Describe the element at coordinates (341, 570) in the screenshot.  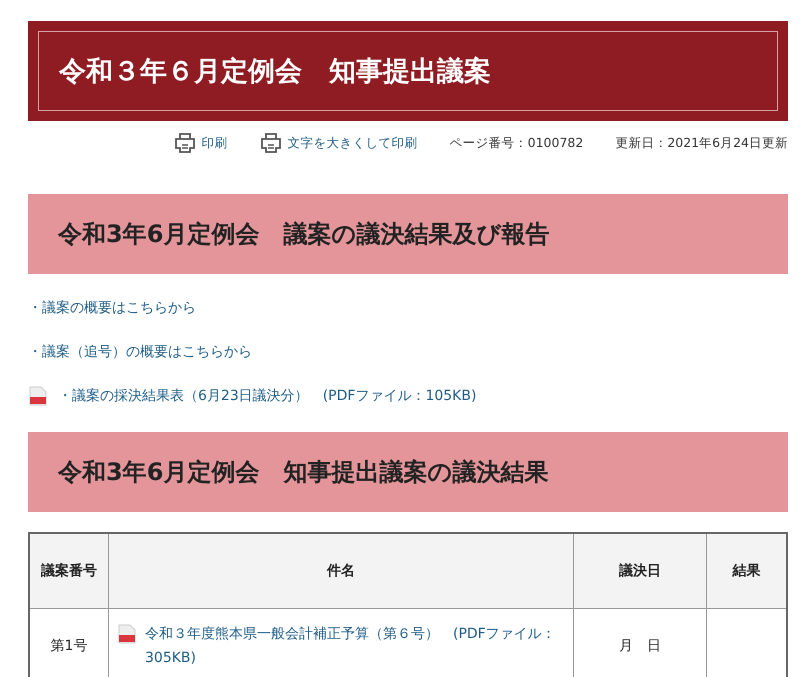
I see `column-header: 件名` at that location.